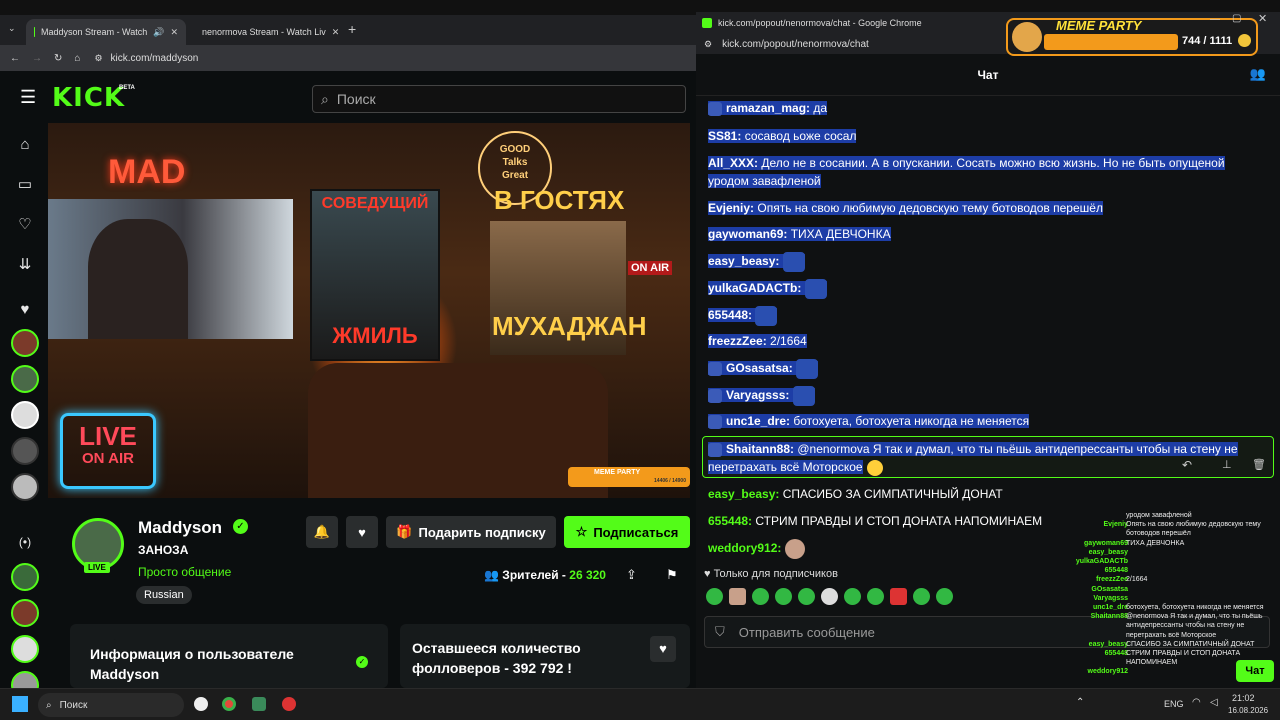 Image resolution: width=1280 pixels, height=720 pixels. What do you see at coordinates (25, 542) in the screenshot?
I see `recommended-icon: (•)` at bounding box center [25, 542].